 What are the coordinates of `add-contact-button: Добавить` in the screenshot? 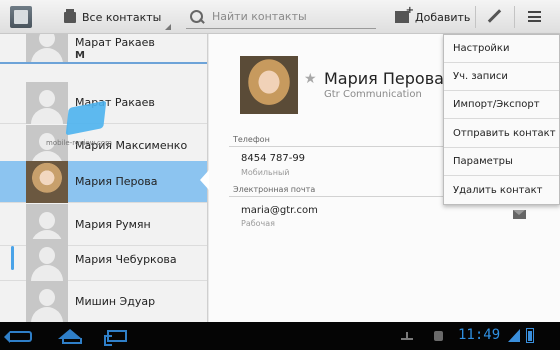 It's located at (433, 16).